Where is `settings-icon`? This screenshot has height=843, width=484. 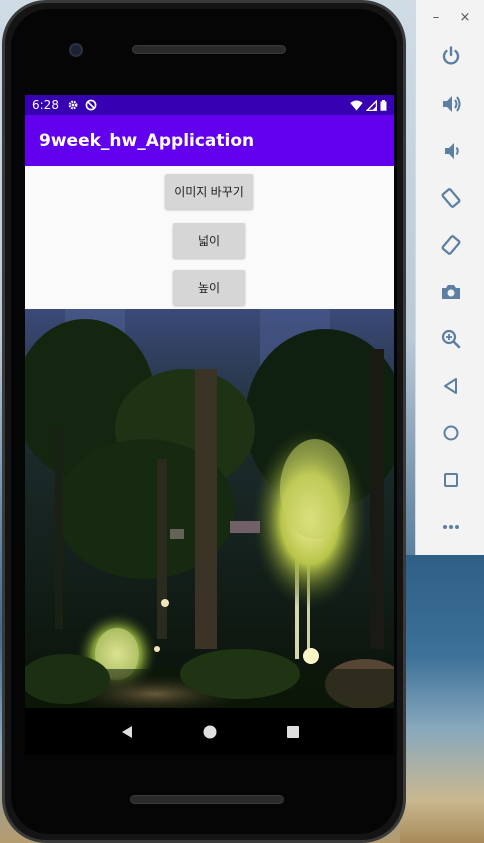
settings-icon is located at coordinates (73, 105).